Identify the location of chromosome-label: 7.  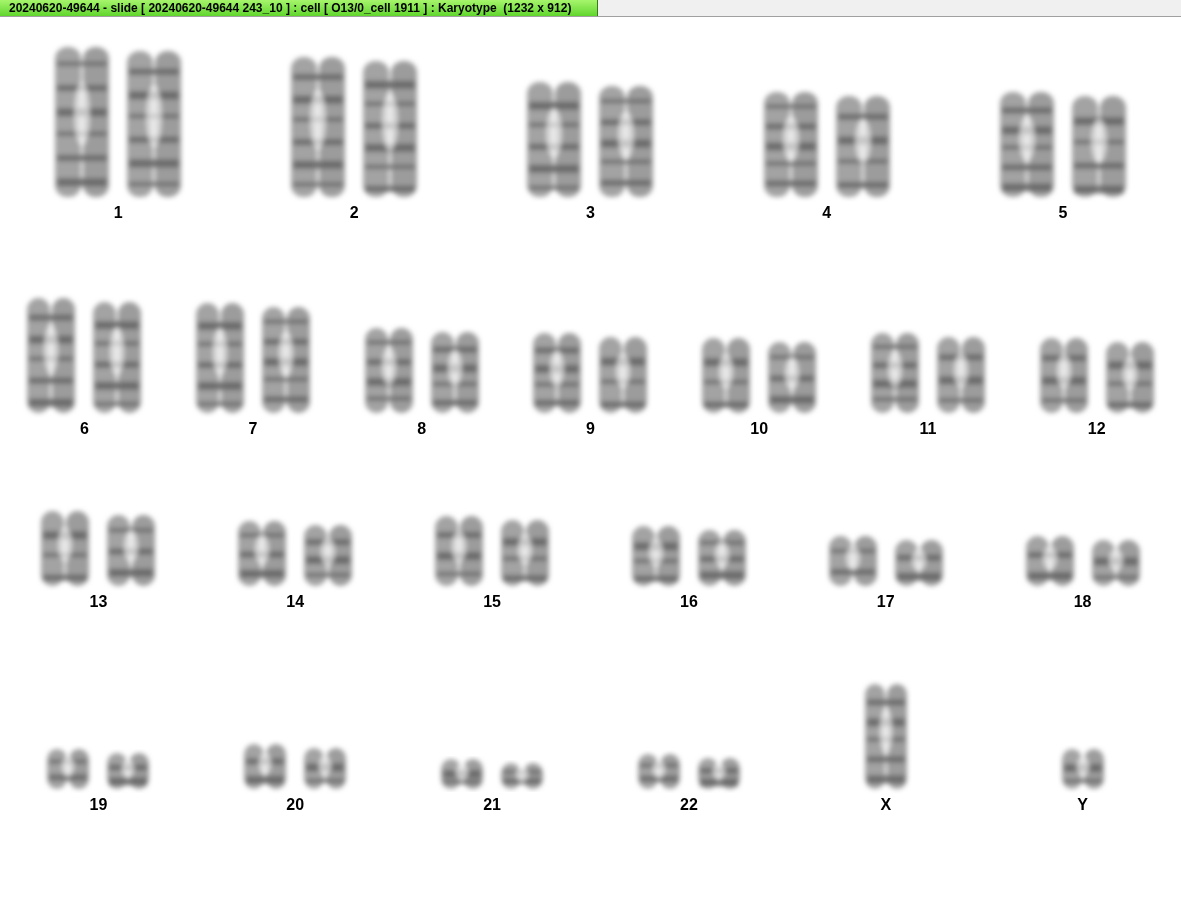
(253, 429).